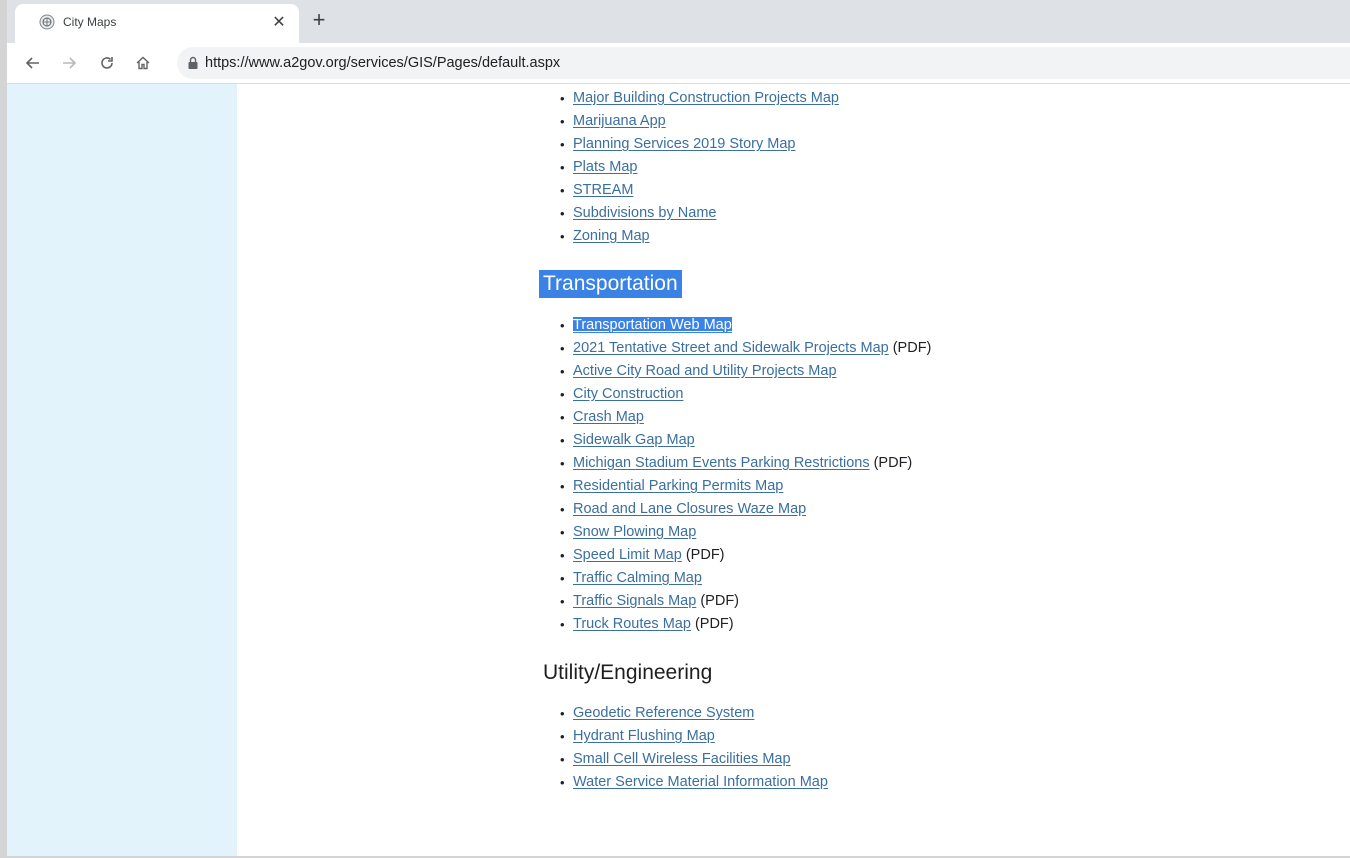  What do you see at coordinates (608, 417) in the screenshot?
I see `map-link: Crash Map` at bounding box center [608, 417].